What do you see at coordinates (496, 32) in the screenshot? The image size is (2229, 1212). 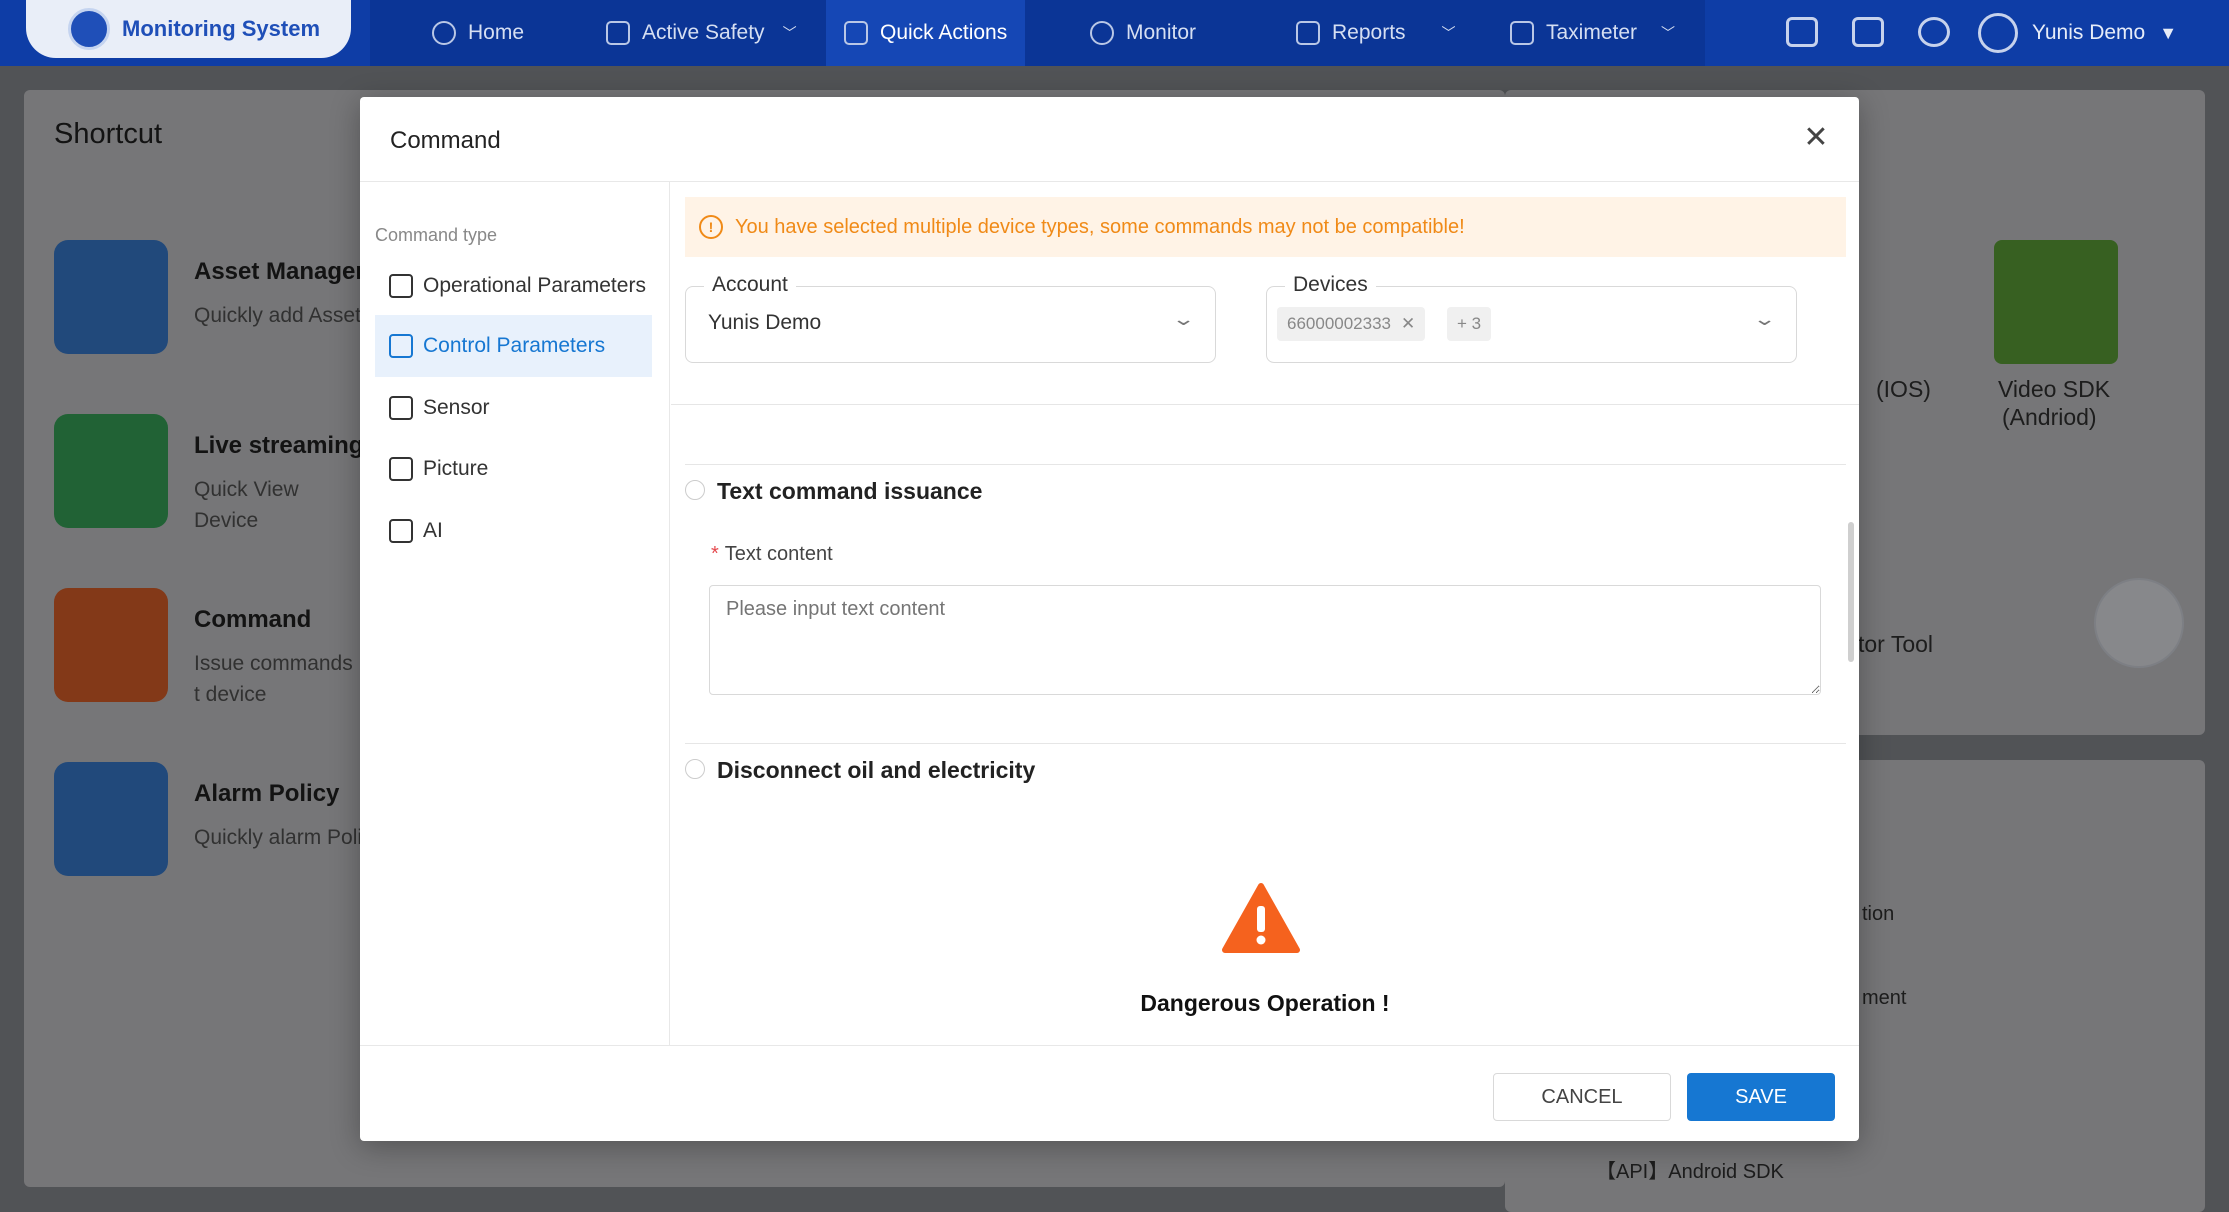 I see `nav-home-label: Home` at bounding box center [496, 32].